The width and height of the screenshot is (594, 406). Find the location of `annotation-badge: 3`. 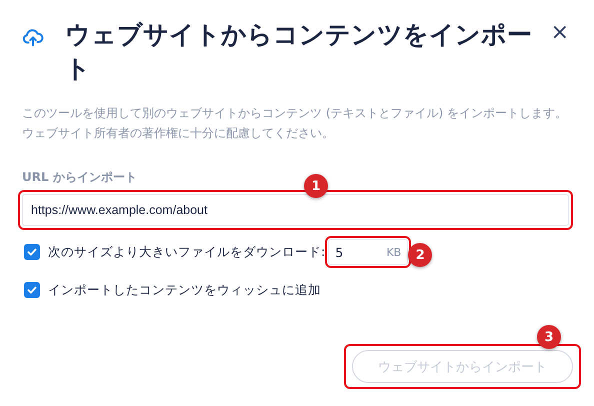

annotation-badge: 3 is located at coordinates (549, 337).